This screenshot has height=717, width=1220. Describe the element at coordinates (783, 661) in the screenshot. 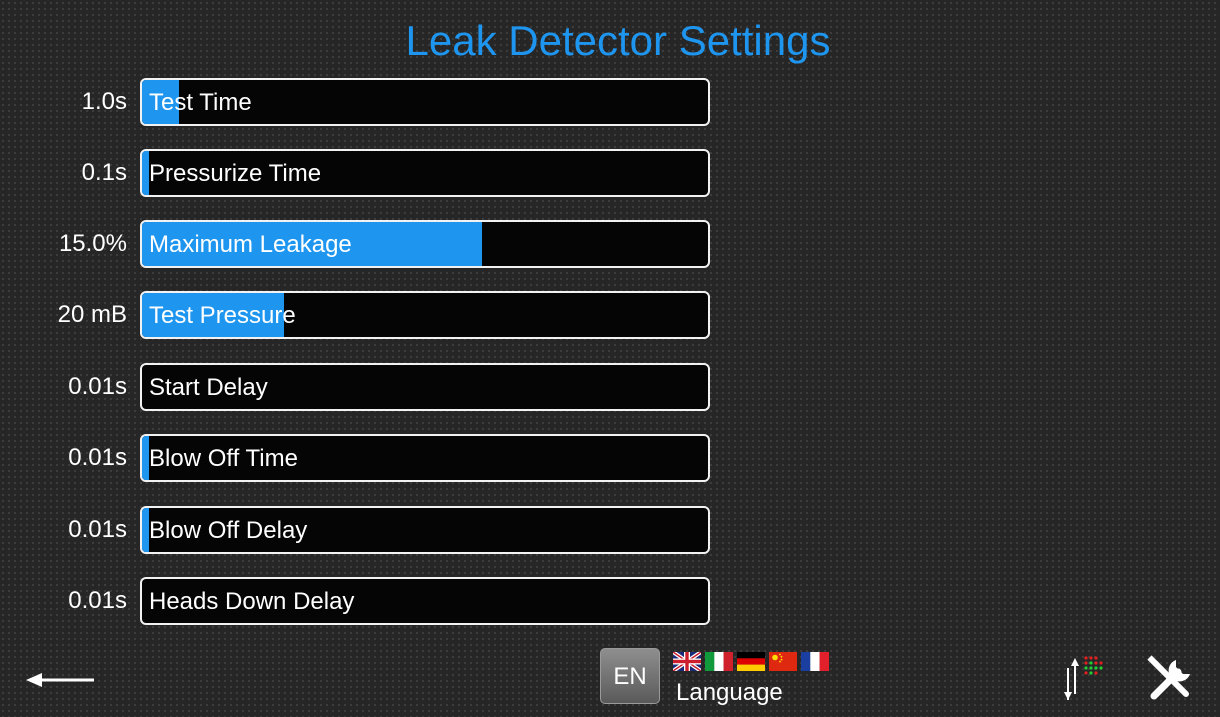

I see `china-flag-icon` at that location.